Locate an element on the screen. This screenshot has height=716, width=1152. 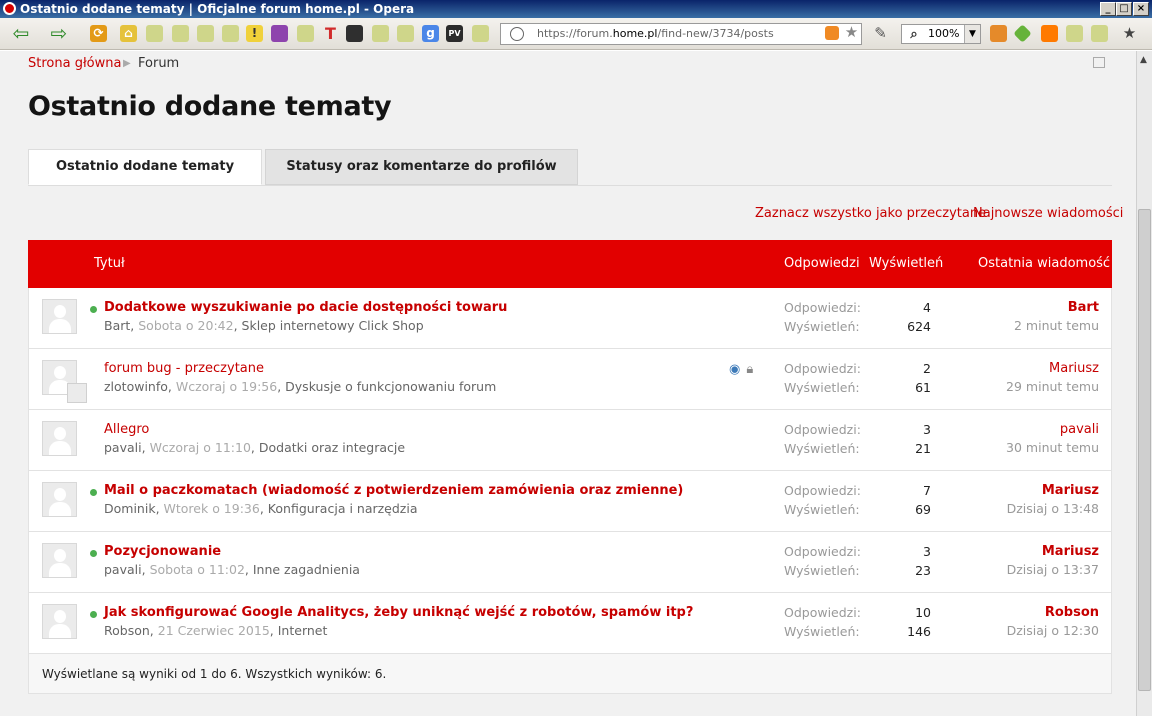
last-post-time: Dzisiaj o 12:30 is located at coordinates (1053, 630).